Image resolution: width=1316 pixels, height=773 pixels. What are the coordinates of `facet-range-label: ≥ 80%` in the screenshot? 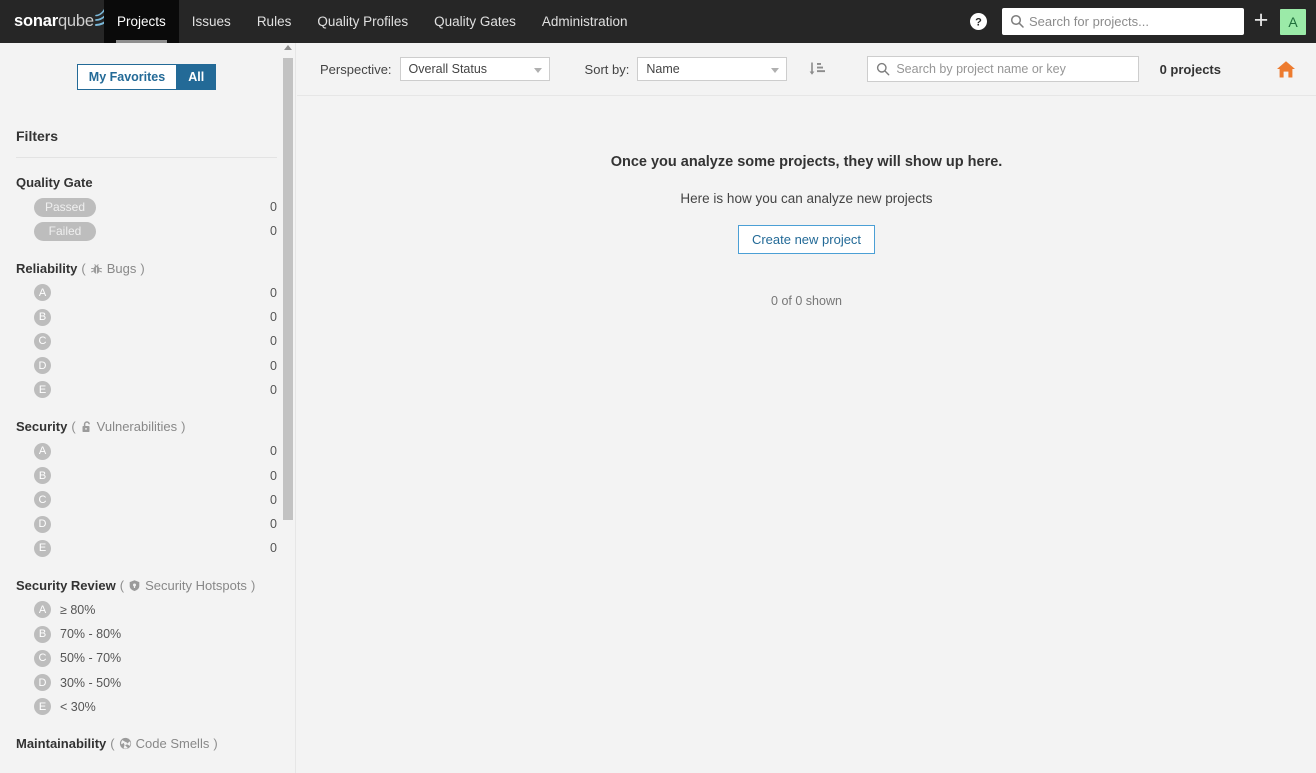 It's located at (78, 609).